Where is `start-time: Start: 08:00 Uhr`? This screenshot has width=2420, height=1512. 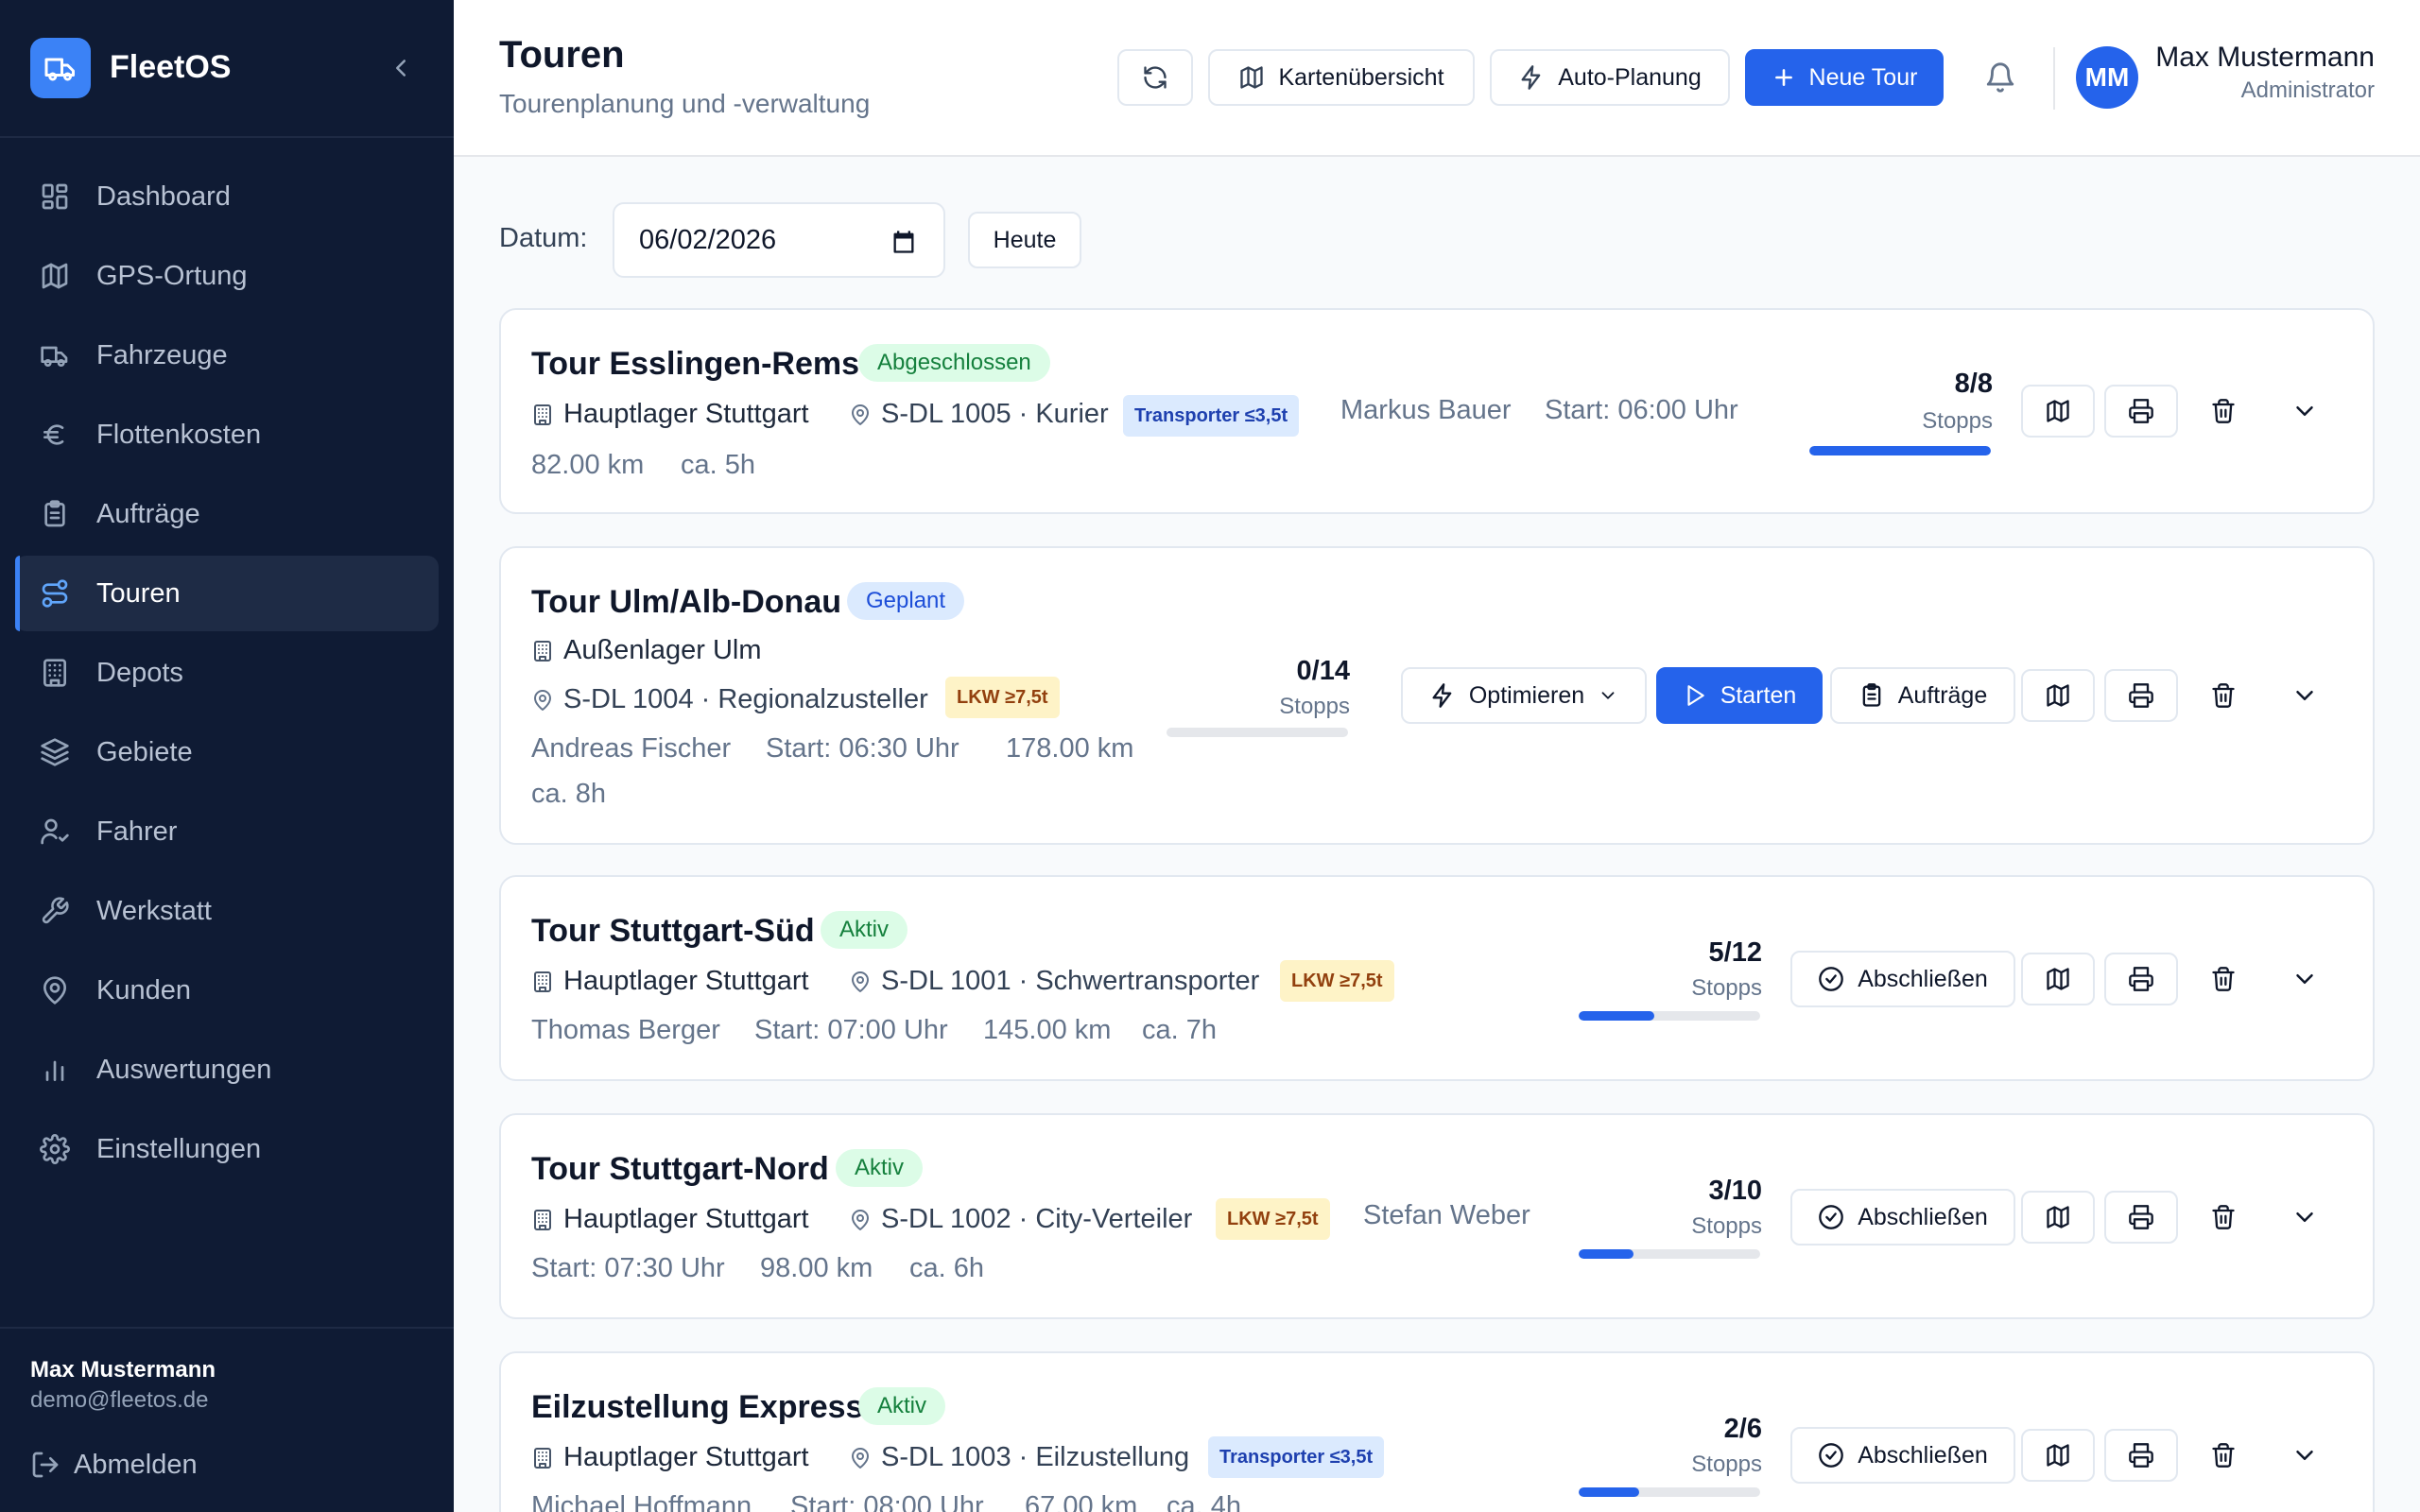
start-time: Start: 08:00 Uhr is located at coordinates (887, 1501).